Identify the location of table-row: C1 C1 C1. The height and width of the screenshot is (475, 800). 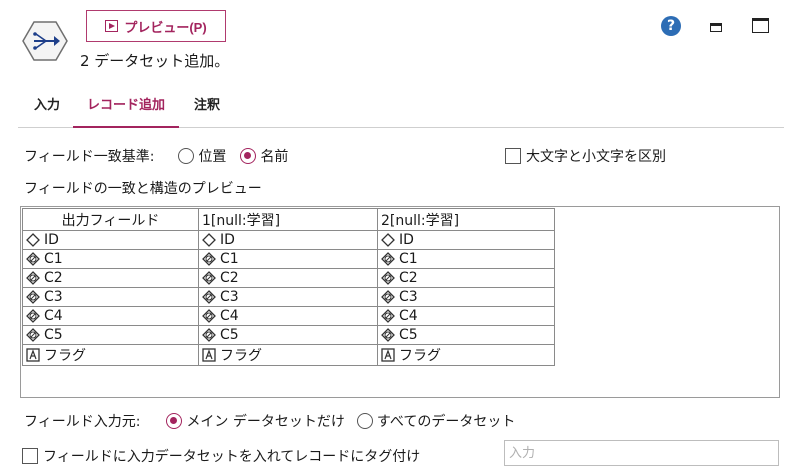
(288, 259).